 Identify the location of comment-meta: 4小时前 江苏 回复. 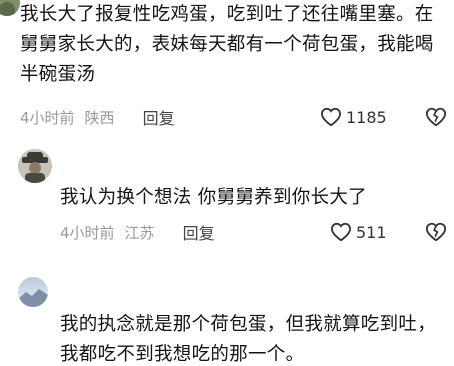
(137, 232).